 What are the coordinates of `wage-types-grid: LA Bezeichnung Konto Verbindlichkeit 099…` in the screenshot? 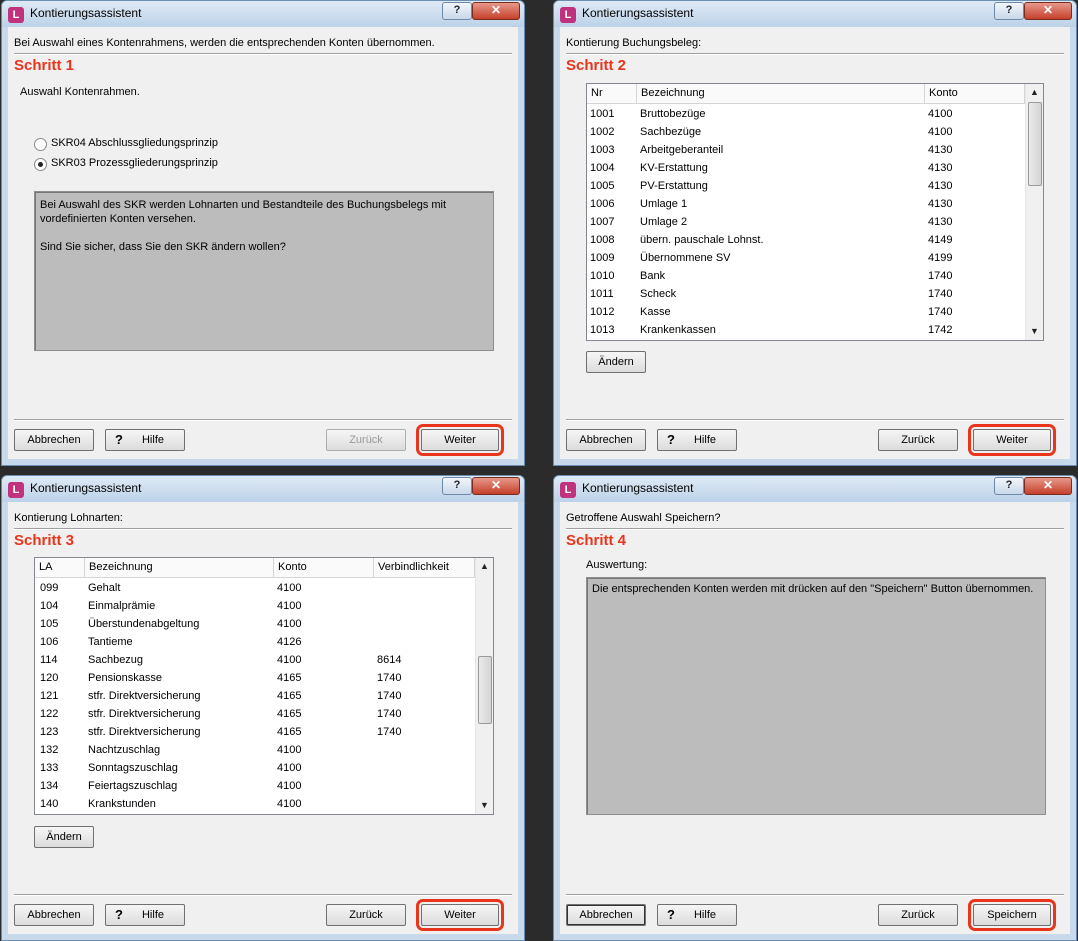 It's located at (264, 686).